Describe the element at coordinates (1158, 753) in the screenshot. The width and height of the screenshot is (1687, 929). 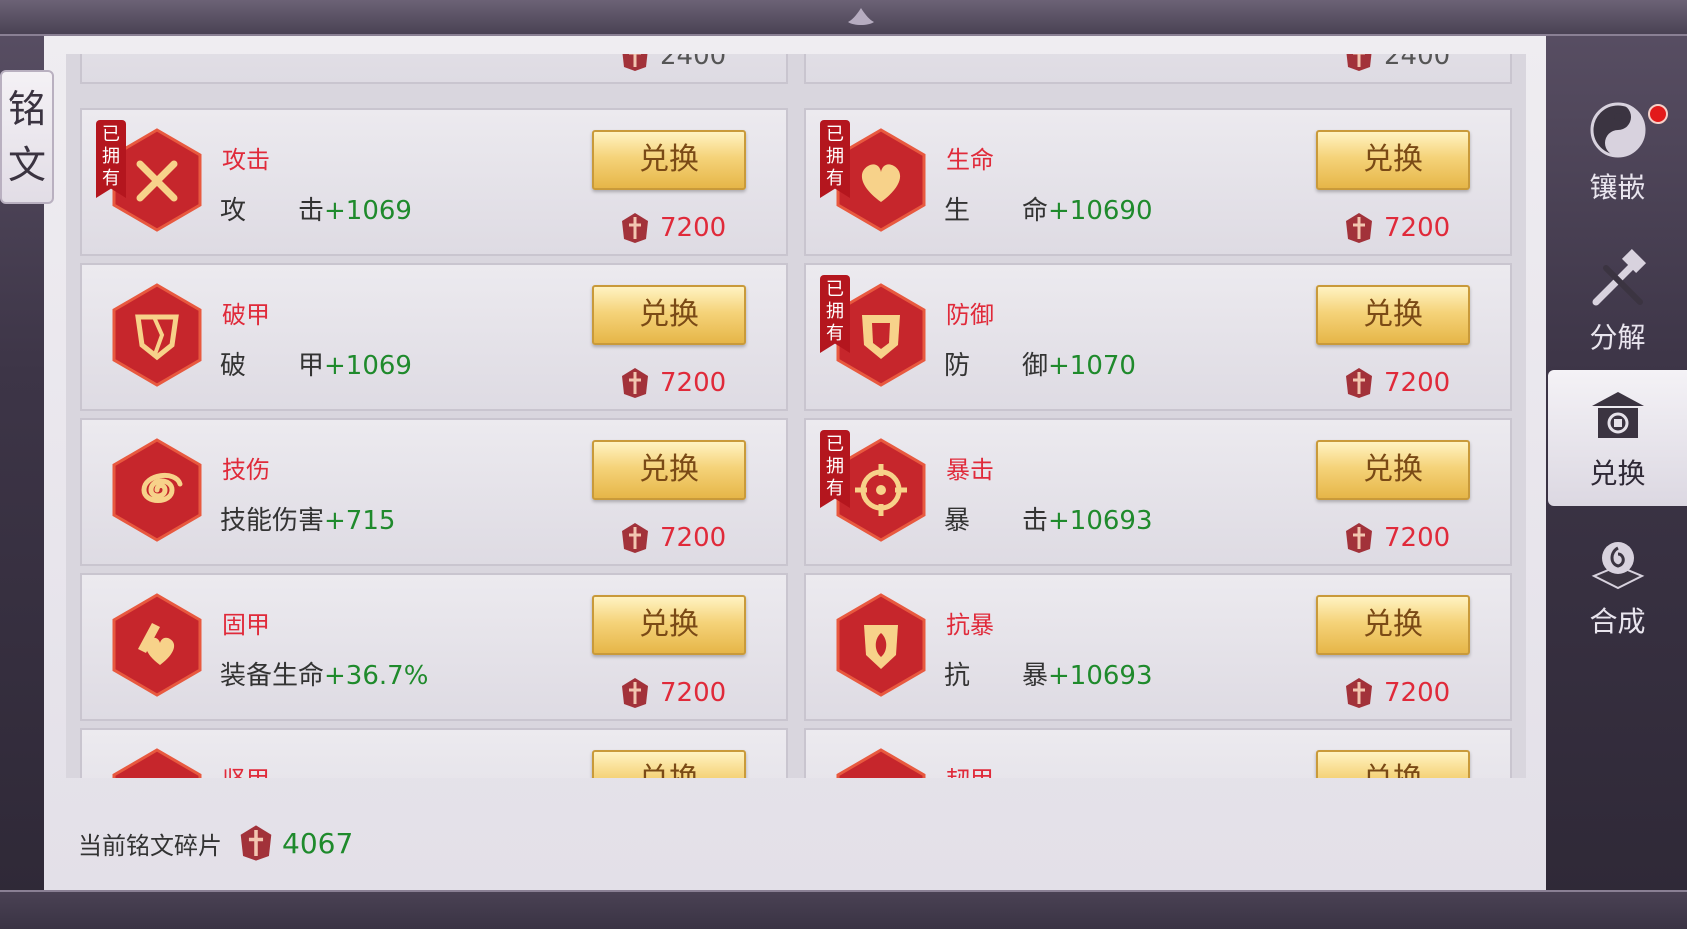
I see `list-item-partial-bottom-right: 韧甲 兑换` at that location.